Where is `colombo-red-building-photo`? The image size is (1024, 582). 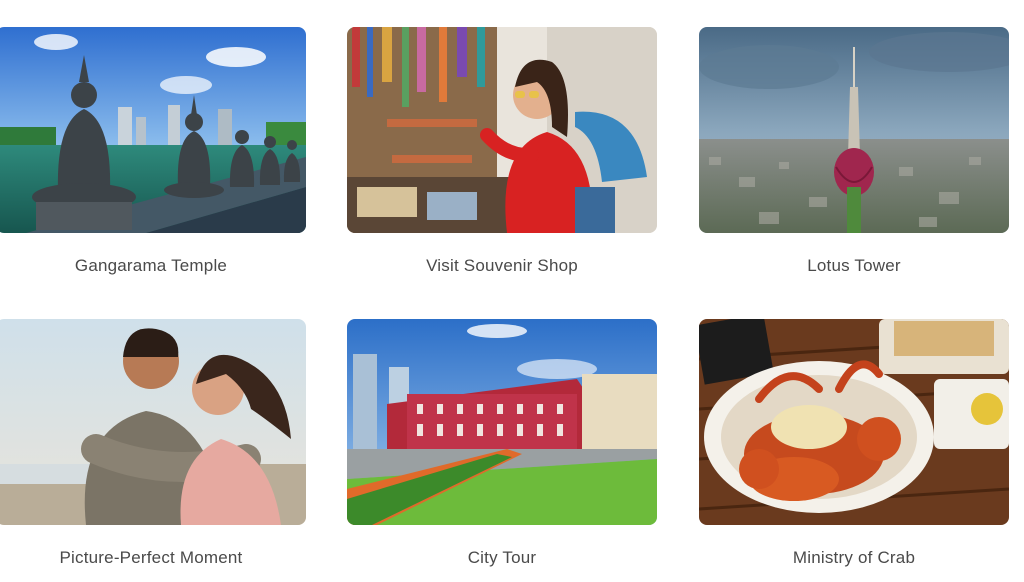
colombo-red-building-photo is located at coordinates (502, 422).